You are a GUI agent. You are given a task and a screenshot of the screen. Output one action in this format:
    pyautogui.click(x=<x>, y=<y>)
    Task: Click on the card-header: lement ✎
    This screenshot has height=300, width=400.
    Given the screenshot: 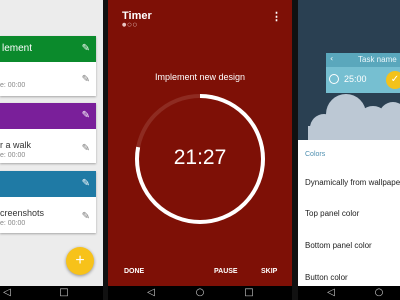 What is the action you would take?
    pyautogui.click(x=48, y=49)
    